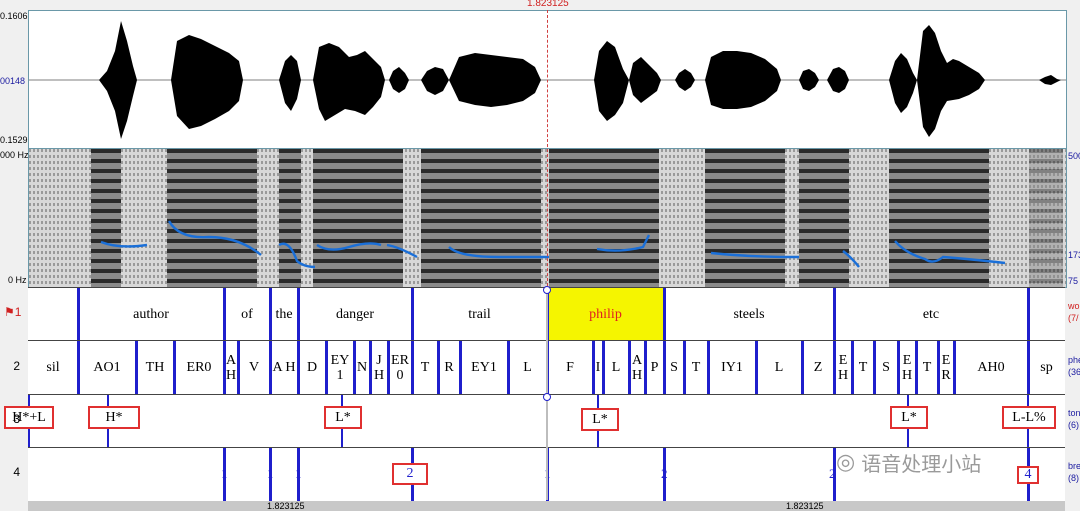 The width and height of the screenshot is (1080, 511). Describe the element at coordinates (410, 474) in the screenshot. I see `break-label-box: 2` at that location.